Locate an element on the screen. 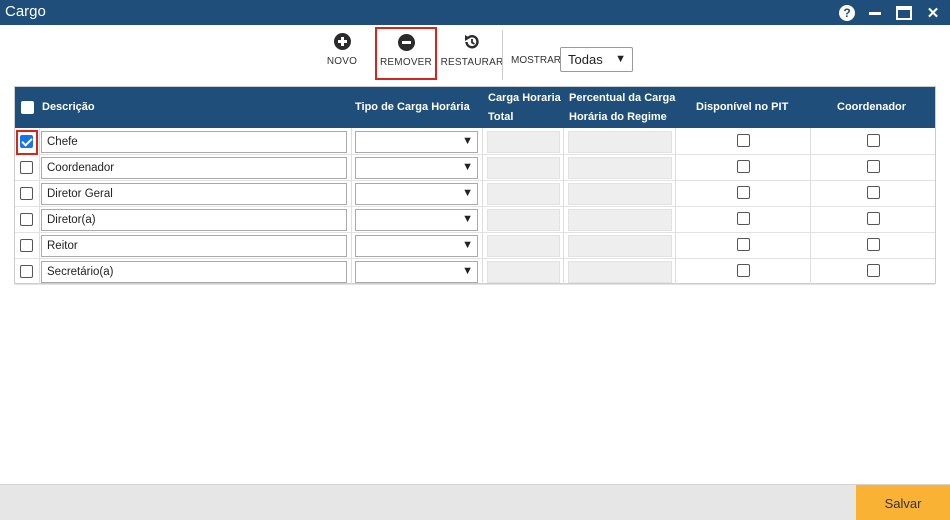 This screenshot has width=950, height=520. mostrar-value: Todas is located at coordinates (585, 59).